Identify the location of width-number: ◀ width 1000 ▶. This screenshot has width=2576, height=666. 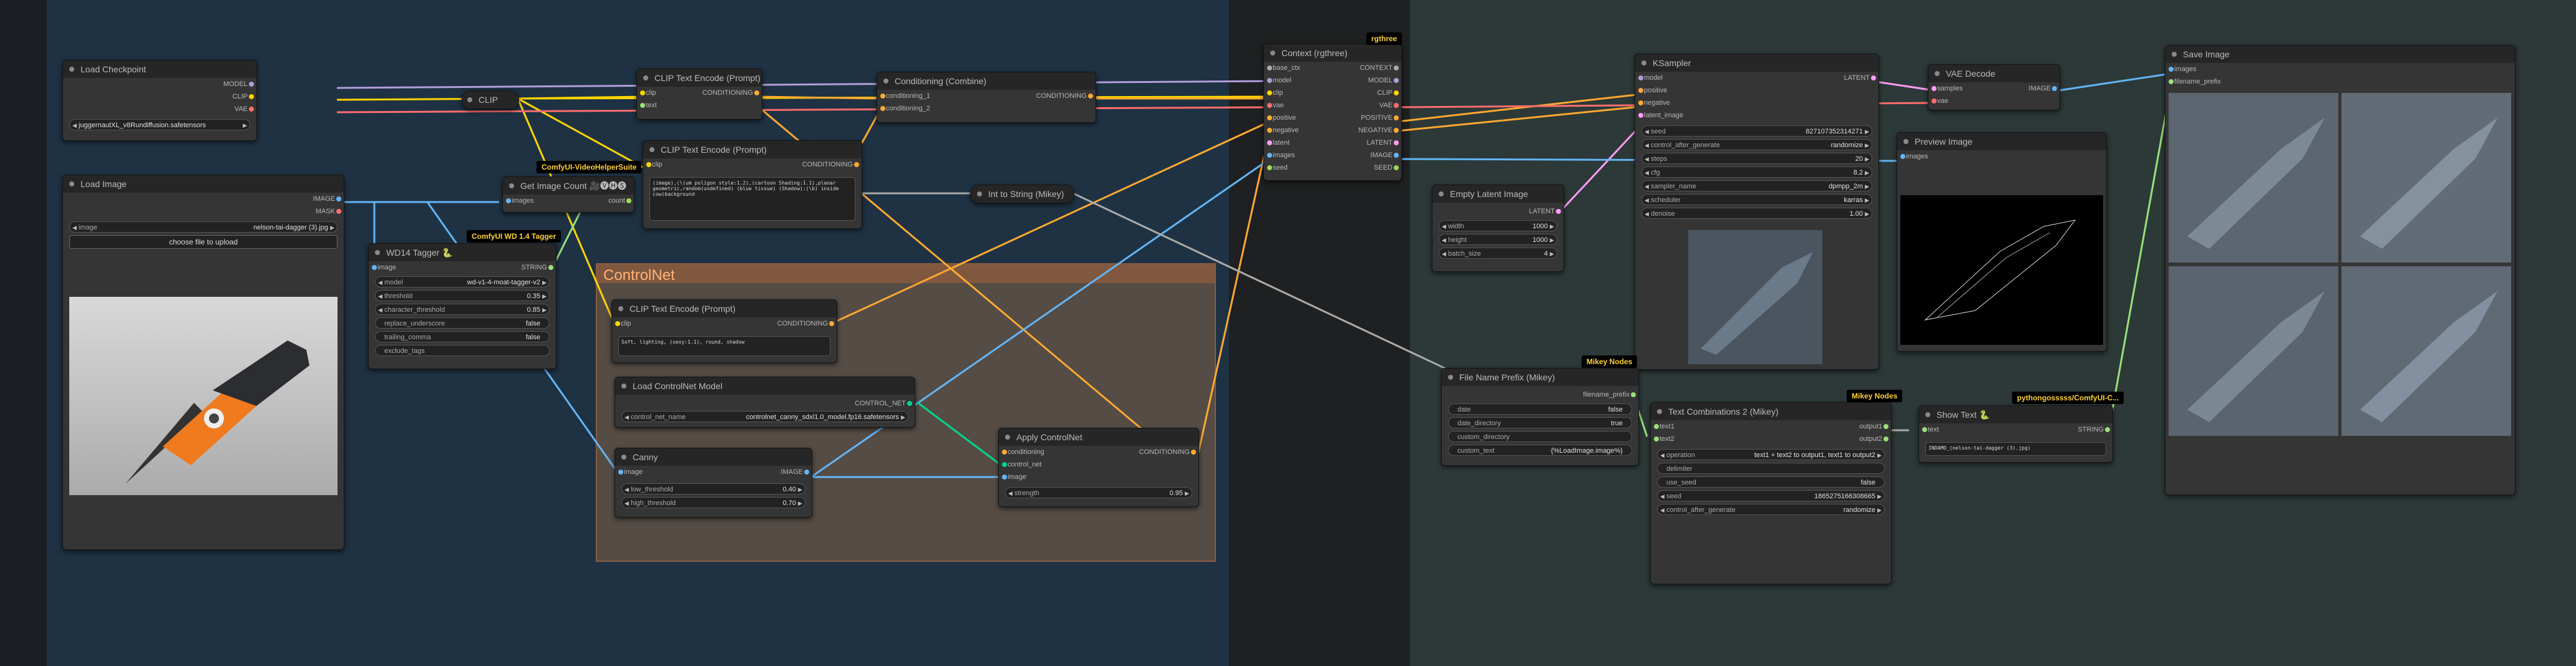
(1498, 225).